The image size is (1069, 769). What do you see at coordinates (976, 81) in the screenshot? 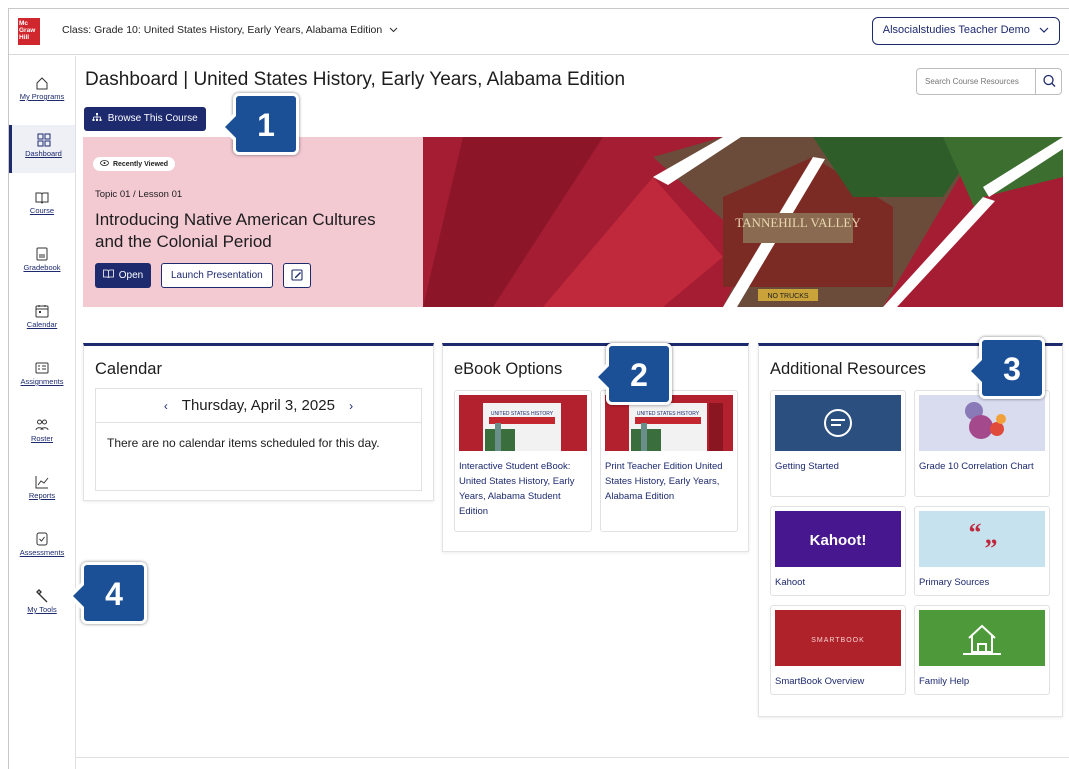
I see `search-input` at bounding box center [976, 81].